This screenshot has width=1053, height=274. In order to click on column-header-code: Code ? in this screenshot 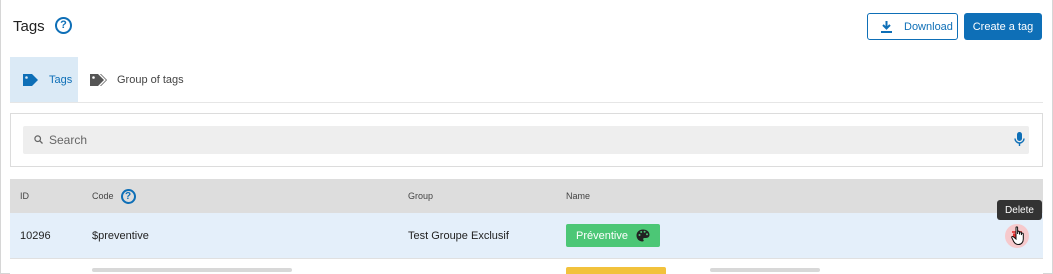, I will do `click(114, 196)`.